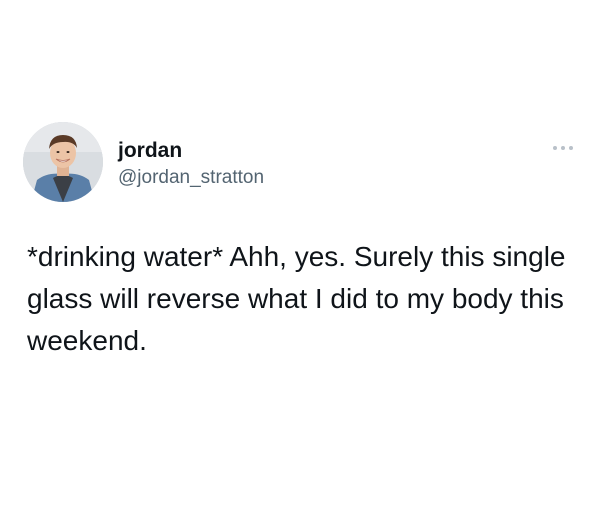 Image resolution: width=600 pixels, height=519 pixels. What do you see at coordinates (150, 151) in the screenshot?
I see `display-name: jordan` at bounding box center [150, 151].